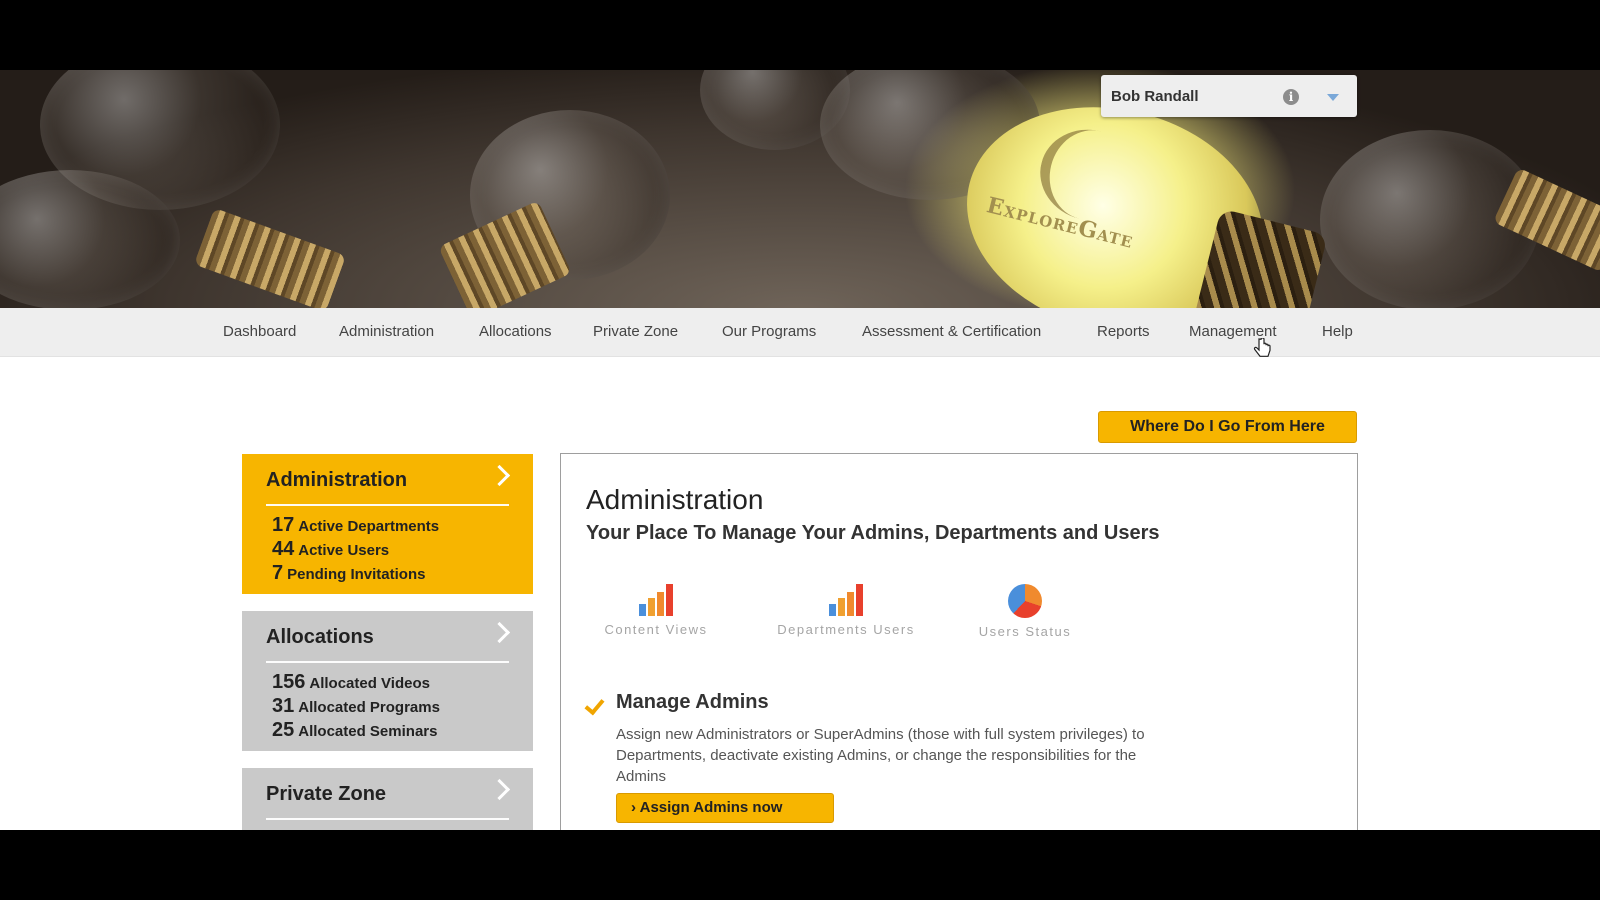 This screenshot has height=900, width=1600. I want to click on stat-row: 25 Allocated Seminars, so click(355, 730).